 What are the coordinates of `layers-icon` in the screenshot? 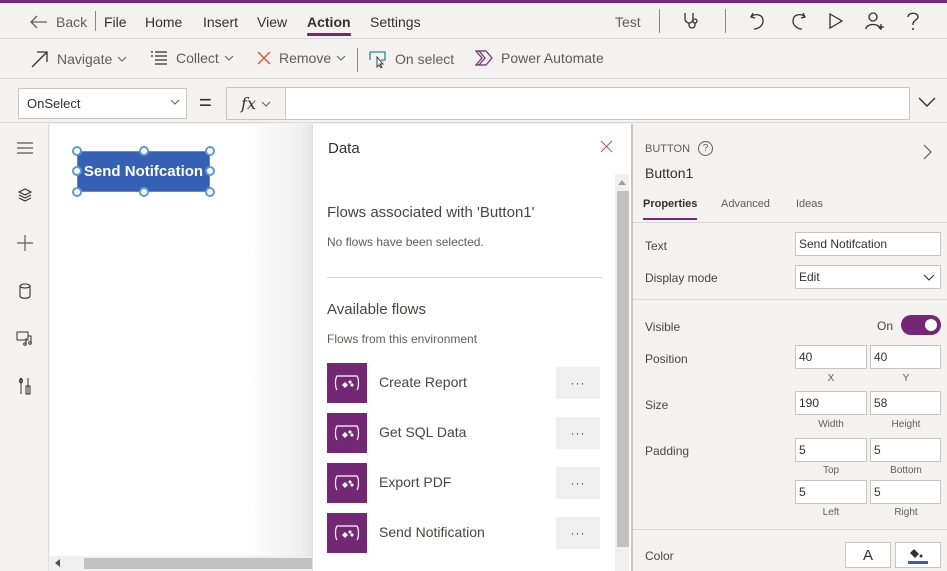 It's located at (25, 195).